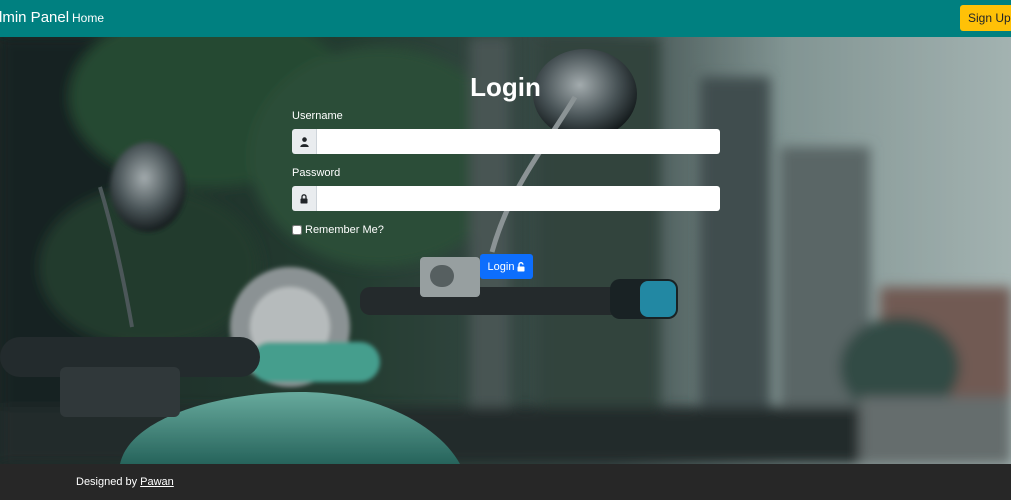 Image resolution: width=1011 pixels, height=500 pixels. Describe the element at coordinates (316, 173) in the screenshot. I see `password-label: Password` at that location.